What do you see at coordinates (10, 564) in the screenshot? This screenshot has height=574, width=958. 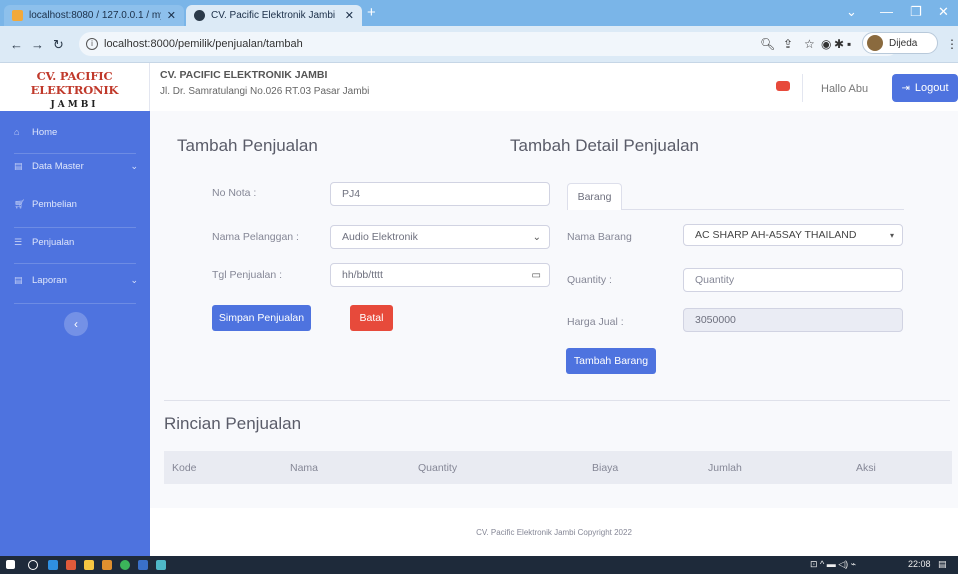 I see `windows-start-icon` at bounding box center [10, 564].